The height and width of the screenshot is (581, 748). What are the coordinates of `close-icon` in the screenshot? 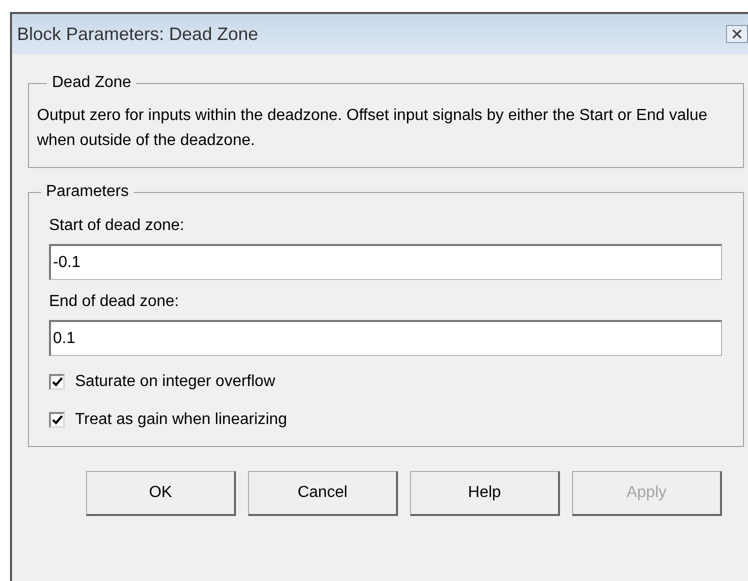 It's located at (737, 34).